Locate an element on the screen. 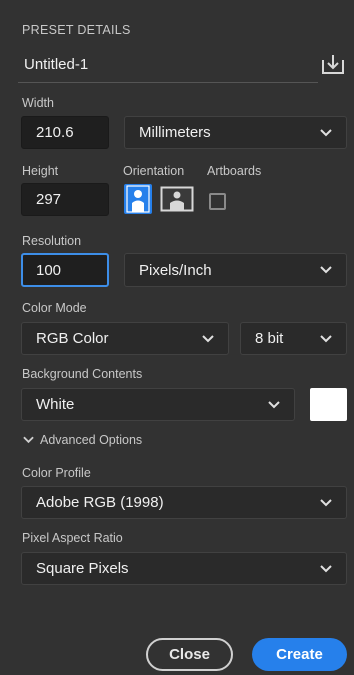 This screenshot has width=354, height=675. preset-name-input: Untitled-1 is located at coordinates (56, 64).